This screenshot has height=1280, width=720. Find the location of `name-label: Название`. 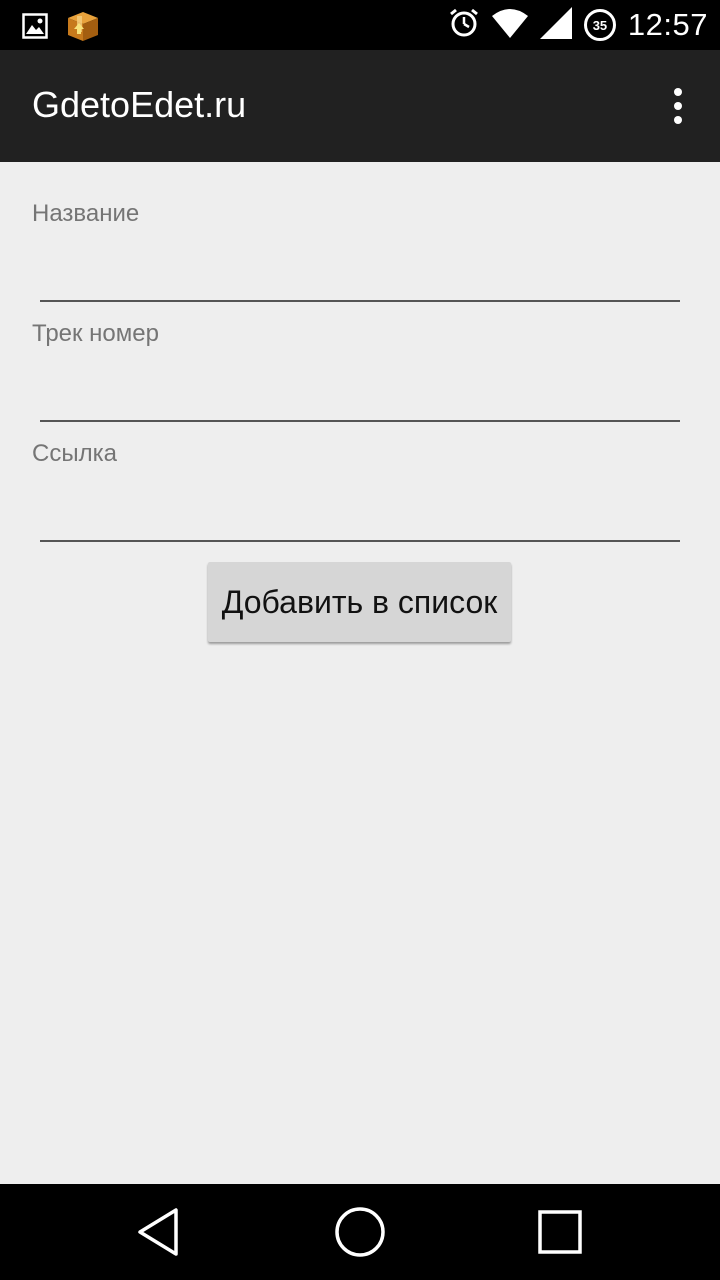

name-label: Название is located at coordinates (86, 213).